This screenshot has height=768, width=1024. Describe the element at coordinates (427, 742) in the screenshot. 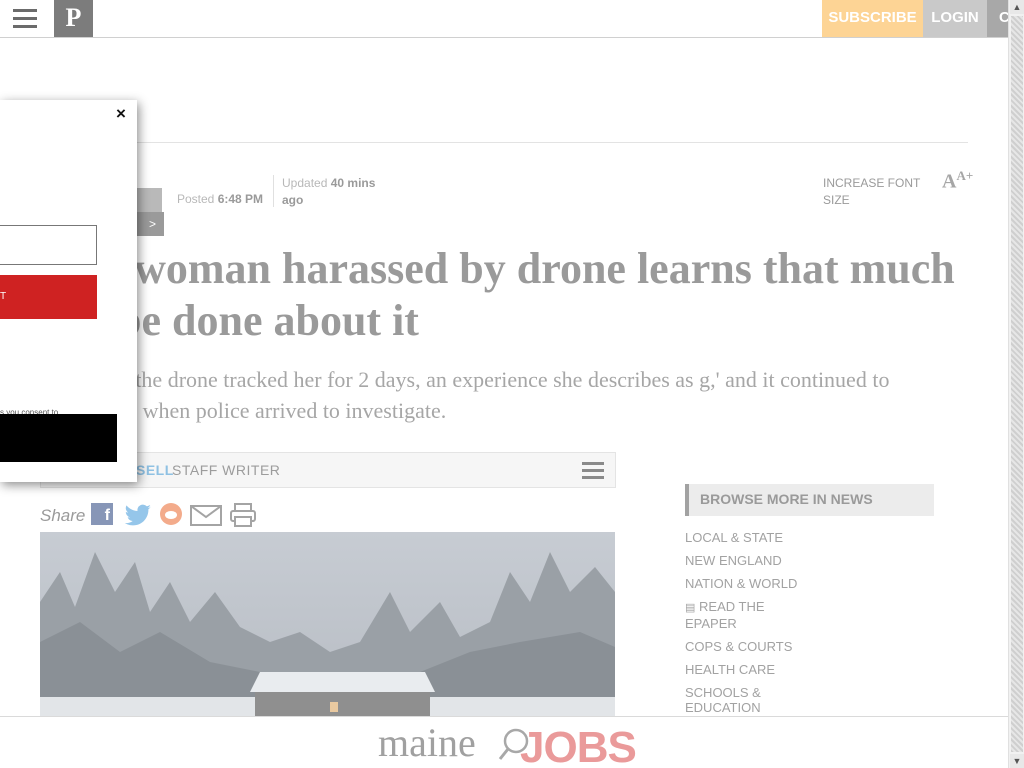

I see `banner-maine-text: maine` at that location.